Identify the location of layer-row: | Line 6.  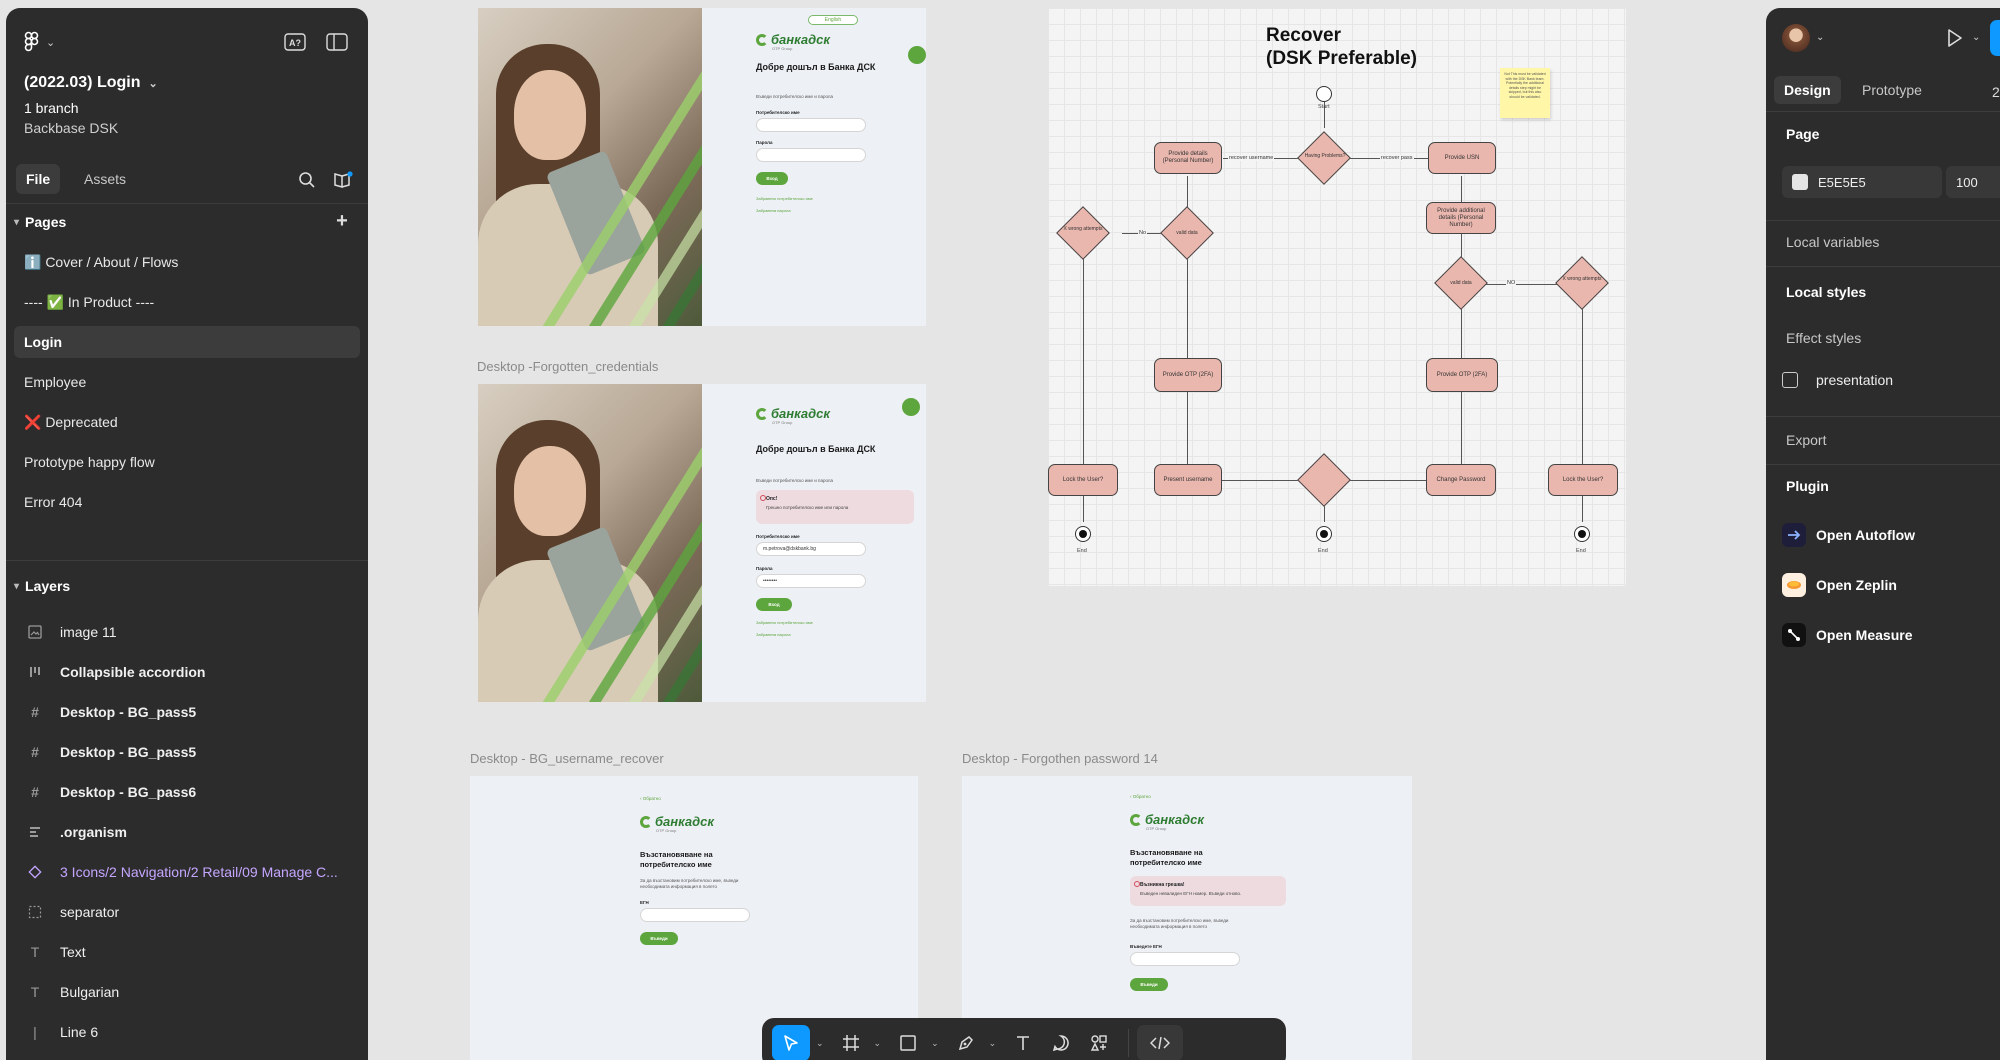
(187, 1032).